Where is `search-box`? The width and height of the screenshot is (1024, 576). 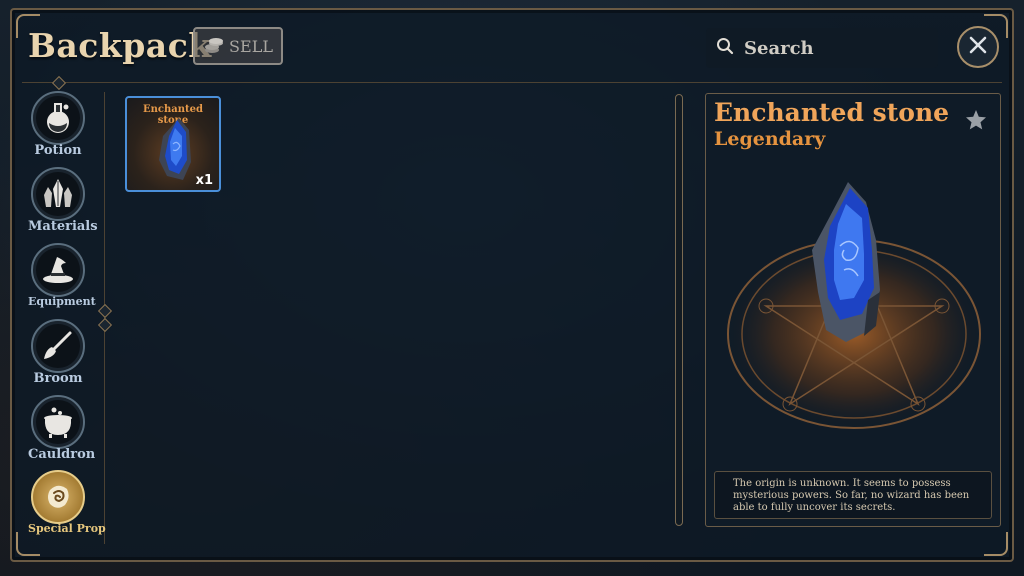 search-box is located at coordinates (822, 48).